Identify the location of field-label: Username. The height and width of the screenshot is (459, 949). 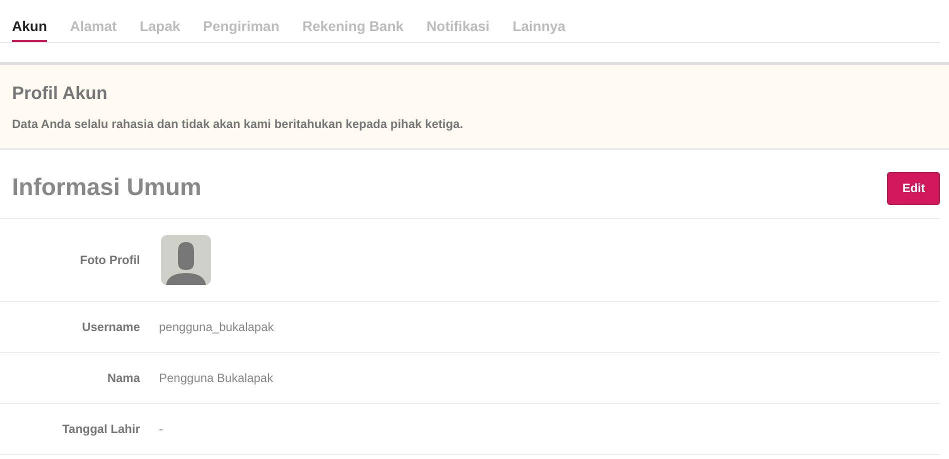
(110, 327).